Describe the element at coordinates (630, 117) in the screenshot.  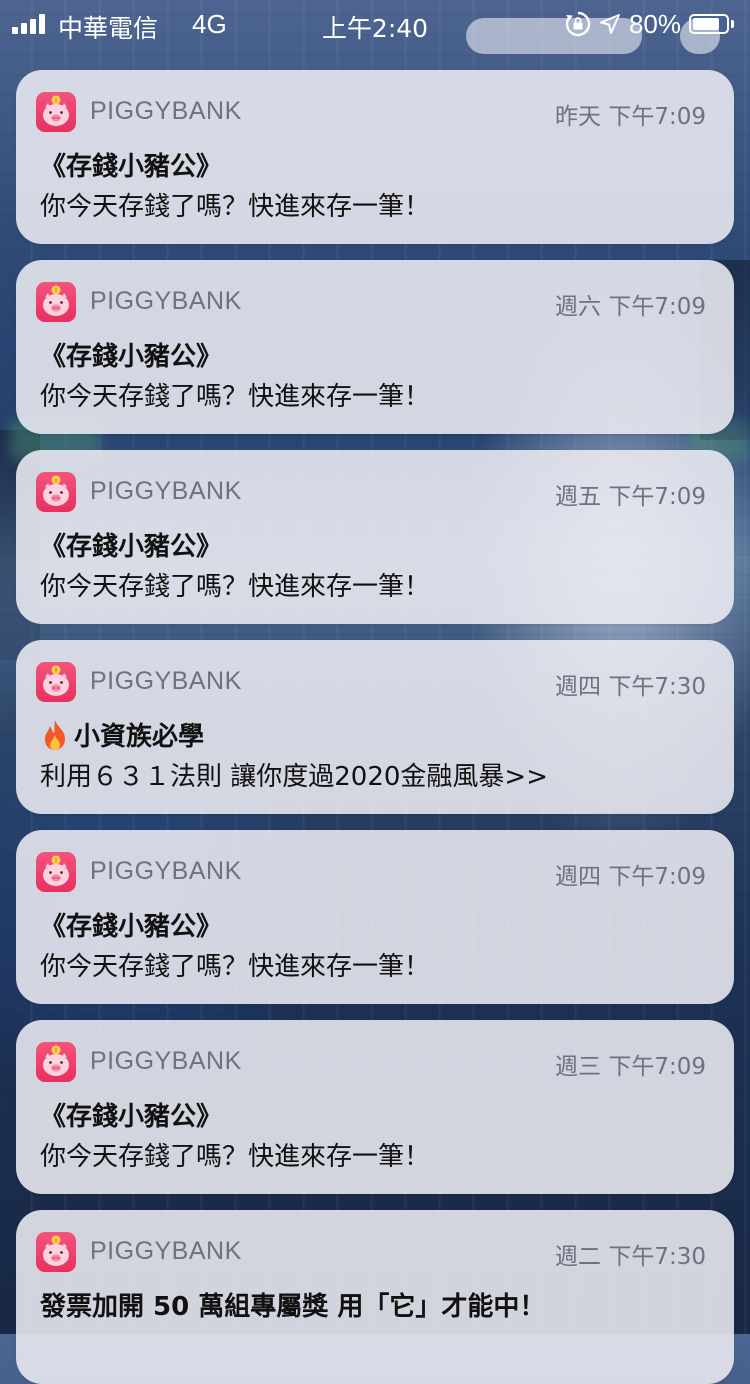
I see `notification-time: 昨天 下午7:09` at that location.